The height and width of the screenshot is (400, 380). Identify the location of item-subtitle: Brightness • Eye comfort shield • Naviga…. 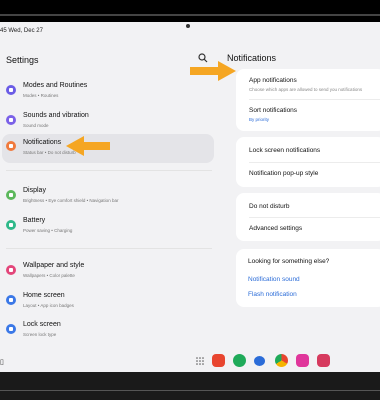
(71, 200).